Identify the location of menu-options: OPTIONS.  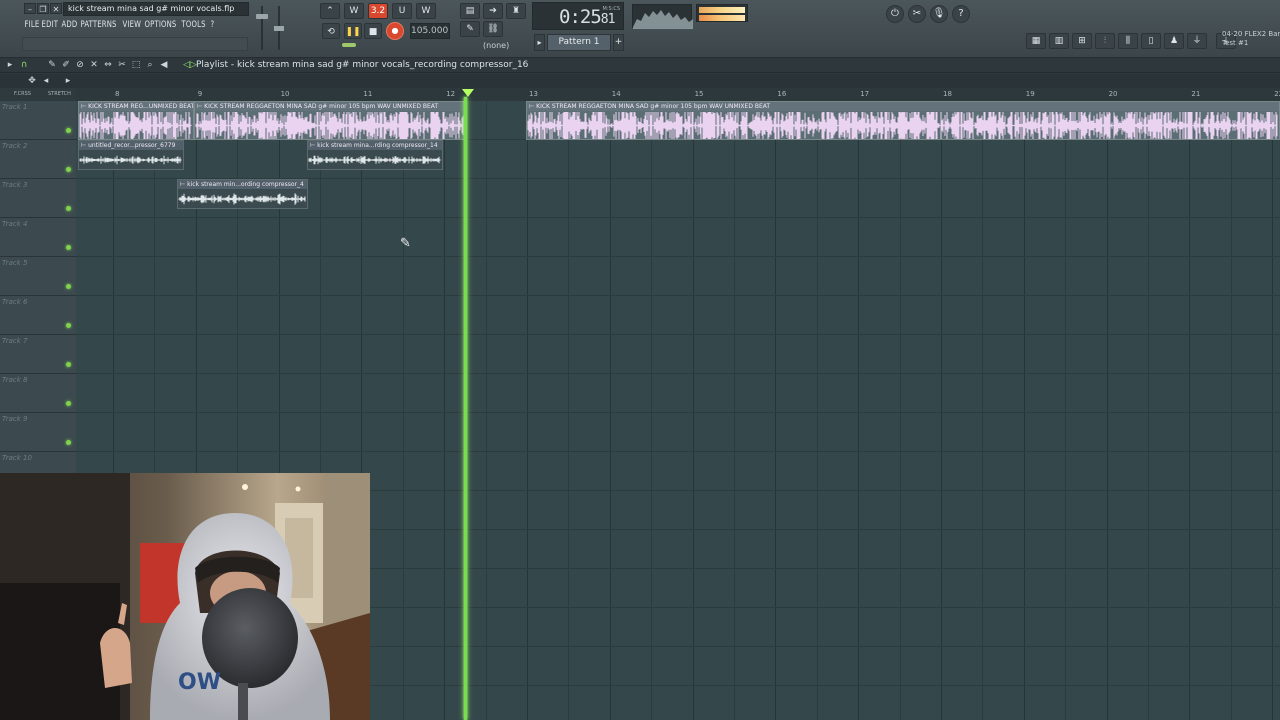
(160, 25).